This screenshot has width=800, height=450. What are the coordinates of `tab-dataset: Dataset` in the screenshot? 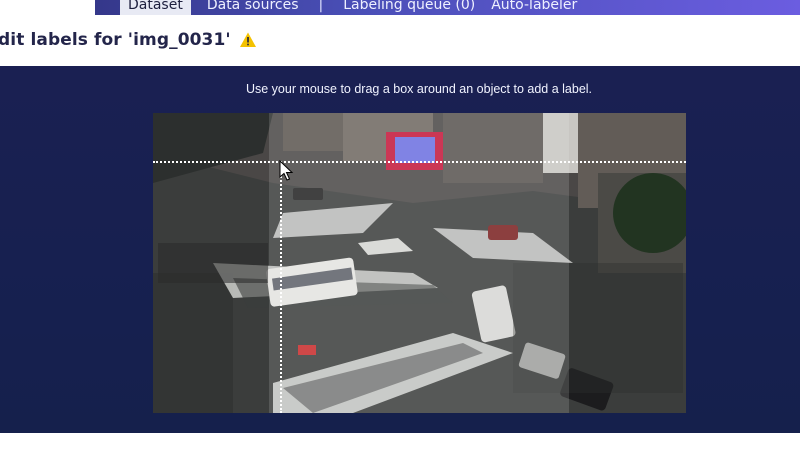 It's located at (155, 7).